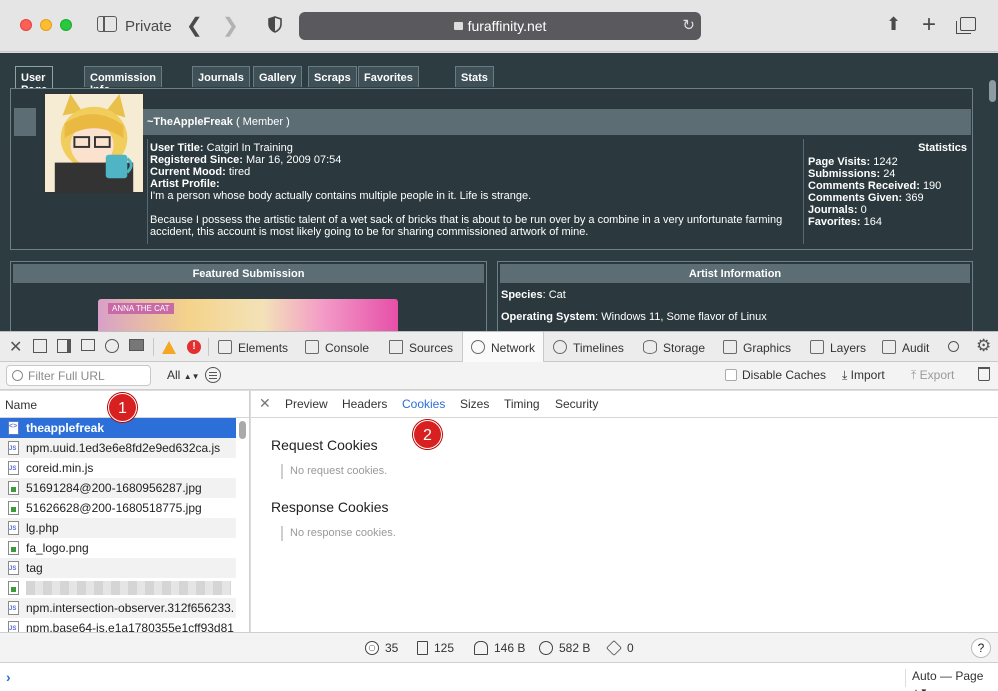 The image size is (998, 691). What do you see at coordinates (169, 347) in the screenshot?
I see `warning-icon` at bounding box center [169, 347].